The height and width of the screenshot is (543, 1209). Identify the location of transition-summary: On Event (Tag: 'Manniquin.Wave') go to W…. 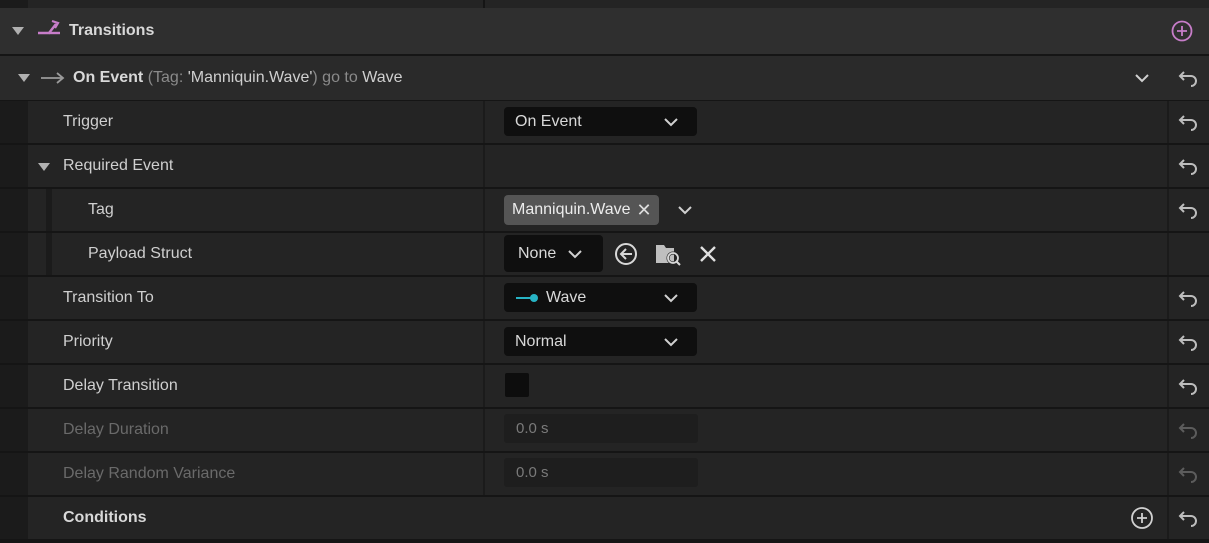
(238, 78).